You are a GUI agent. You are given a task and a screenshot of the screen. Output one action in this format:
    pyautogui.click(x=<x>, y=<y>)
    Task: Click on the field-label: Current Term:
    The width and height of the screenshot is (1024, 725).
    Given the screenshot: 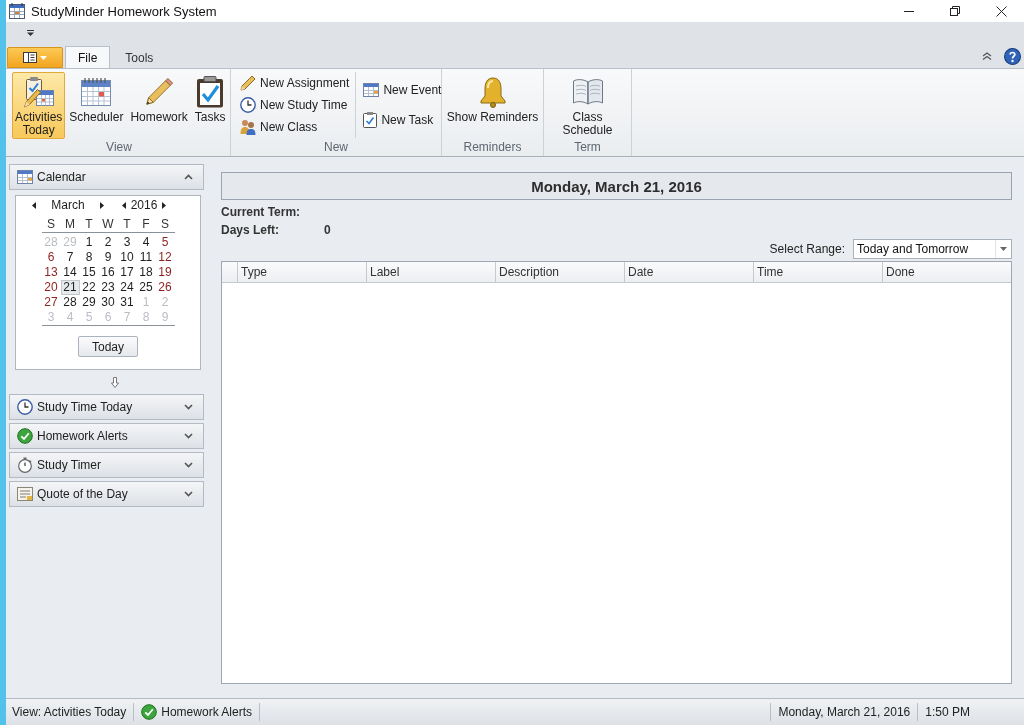 What is the action you would take?
    pyautogui.click(x=261, y=212)
    